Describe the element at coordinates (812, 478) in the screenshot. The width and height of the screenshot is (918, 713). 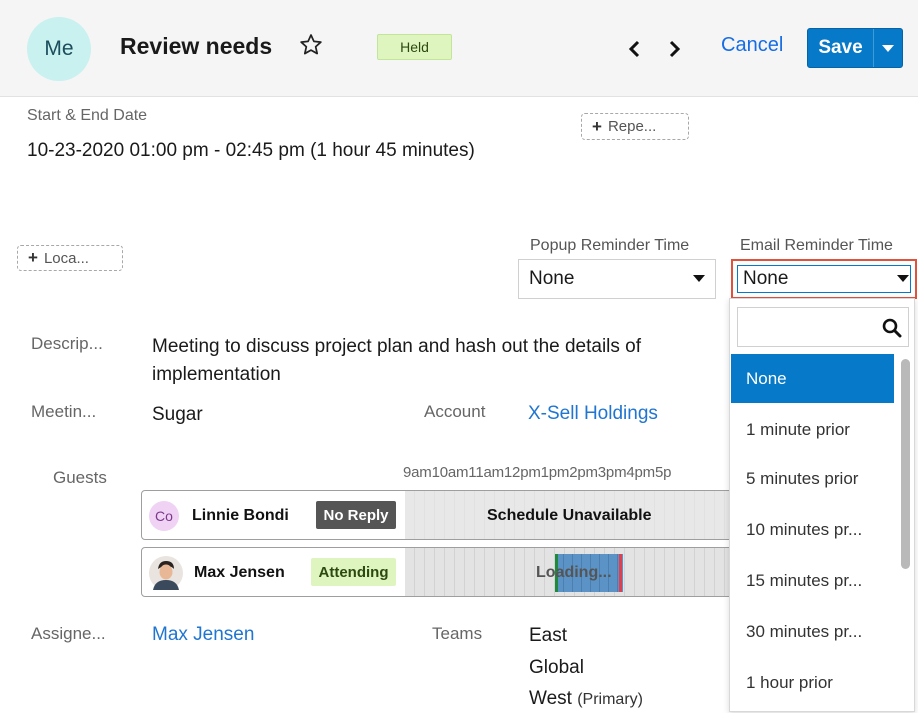
I see `dropdown-option: 5 minutes prior` at that location.